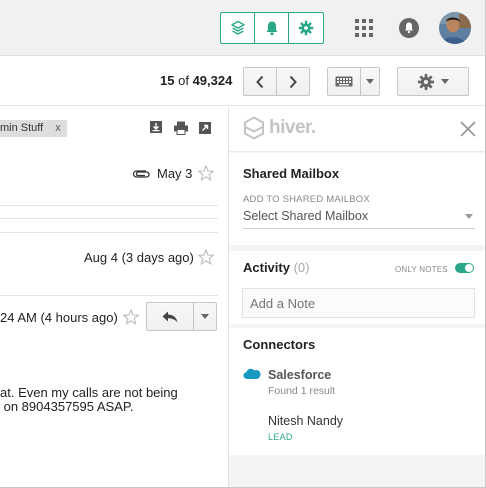  I want to click on open-new-window-icon, so click(205, 128).